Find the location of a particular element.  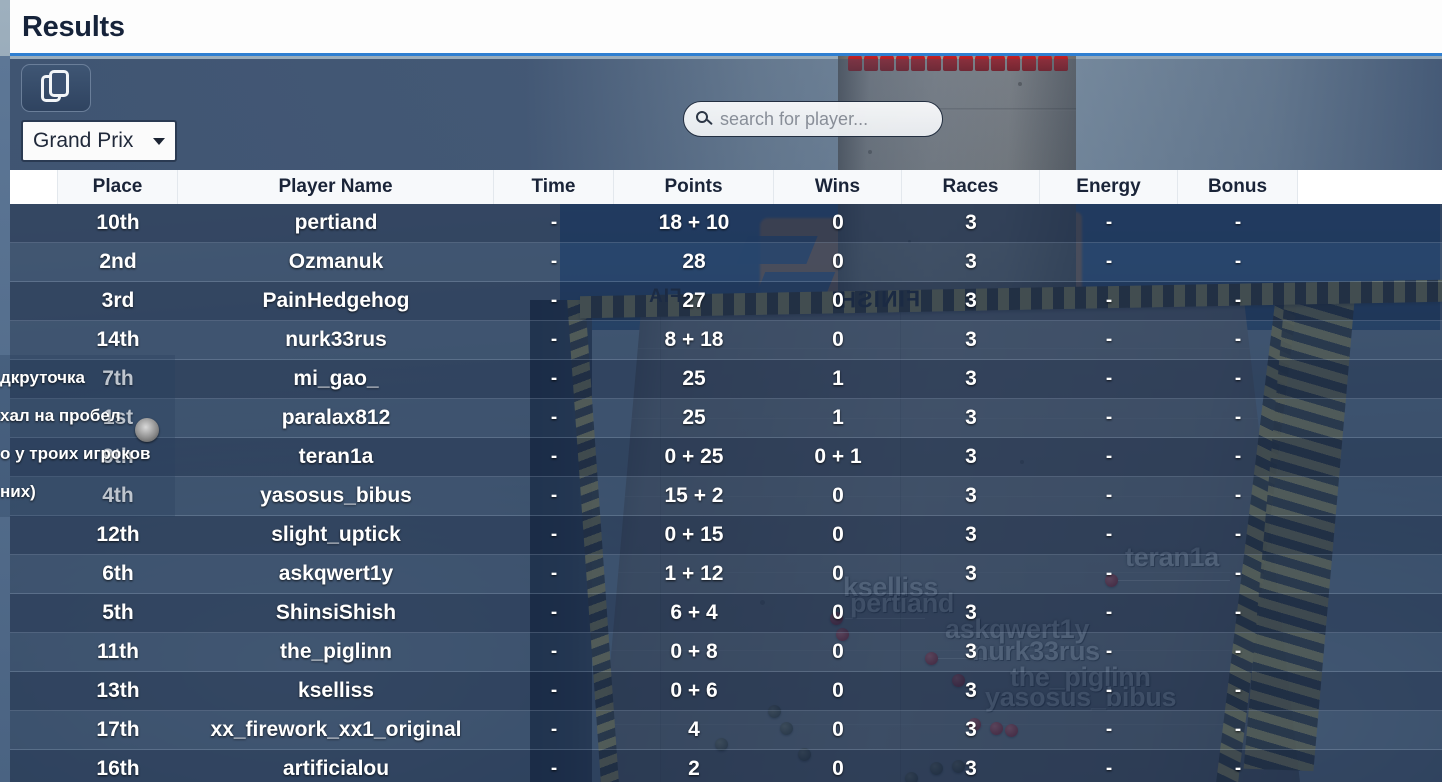

cell-place: 6th is located at coordinates (118, 573).